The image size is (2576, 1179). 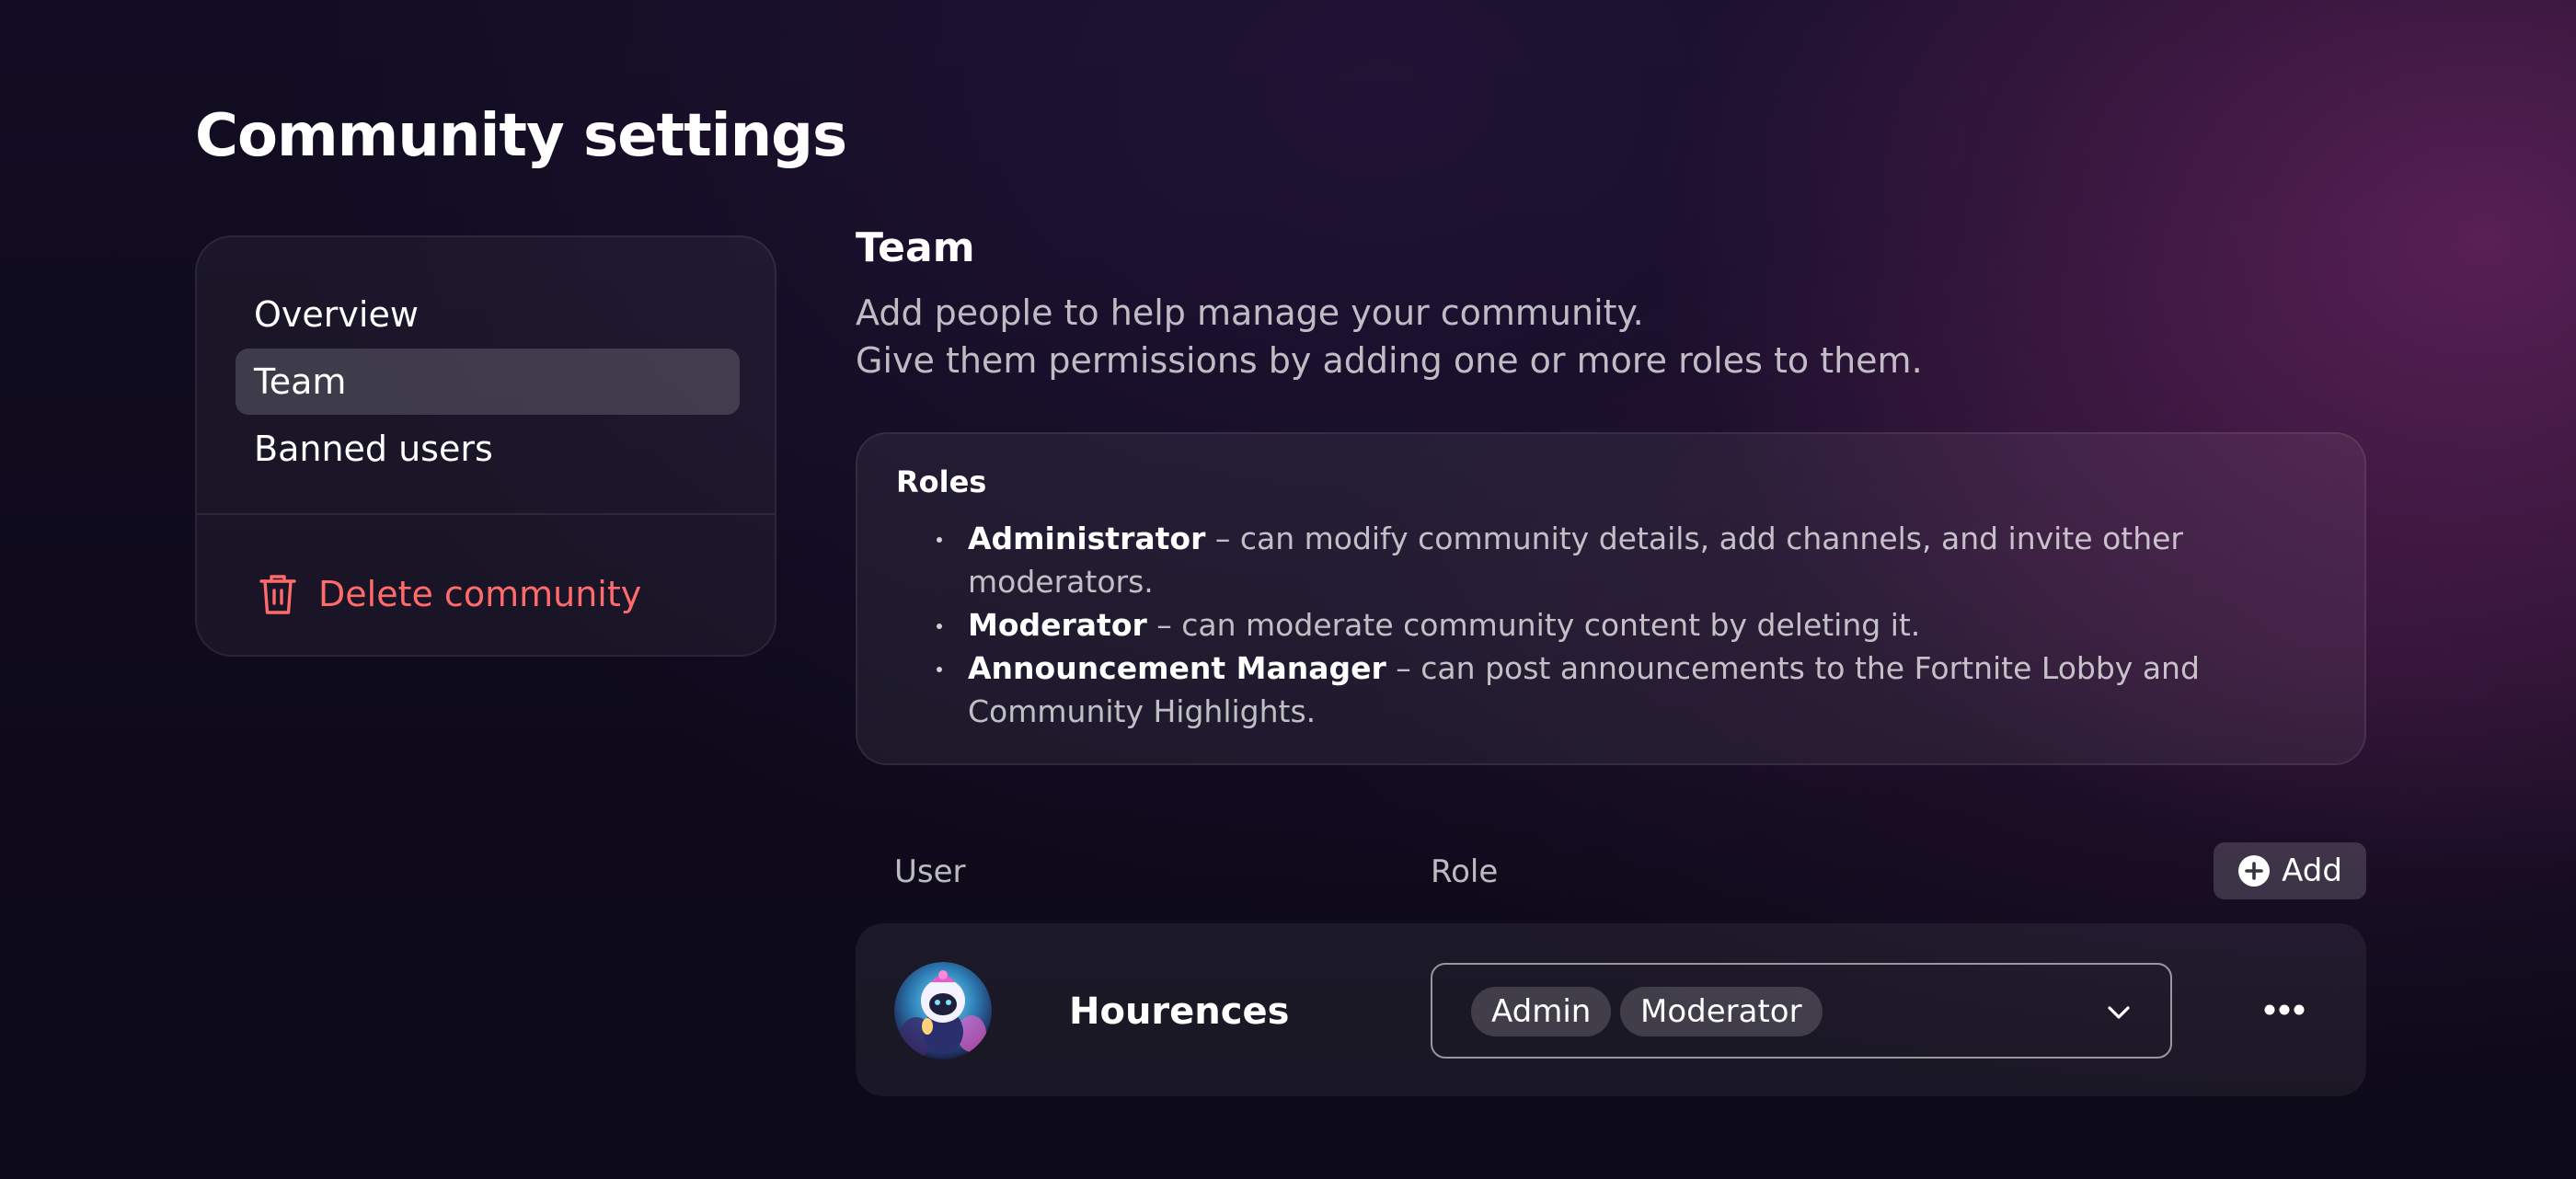 What do you see at coordinates (1177, 668) in the screenshot?
I see `role-name: Announcement Manager` at bounding box center [1177, 668].